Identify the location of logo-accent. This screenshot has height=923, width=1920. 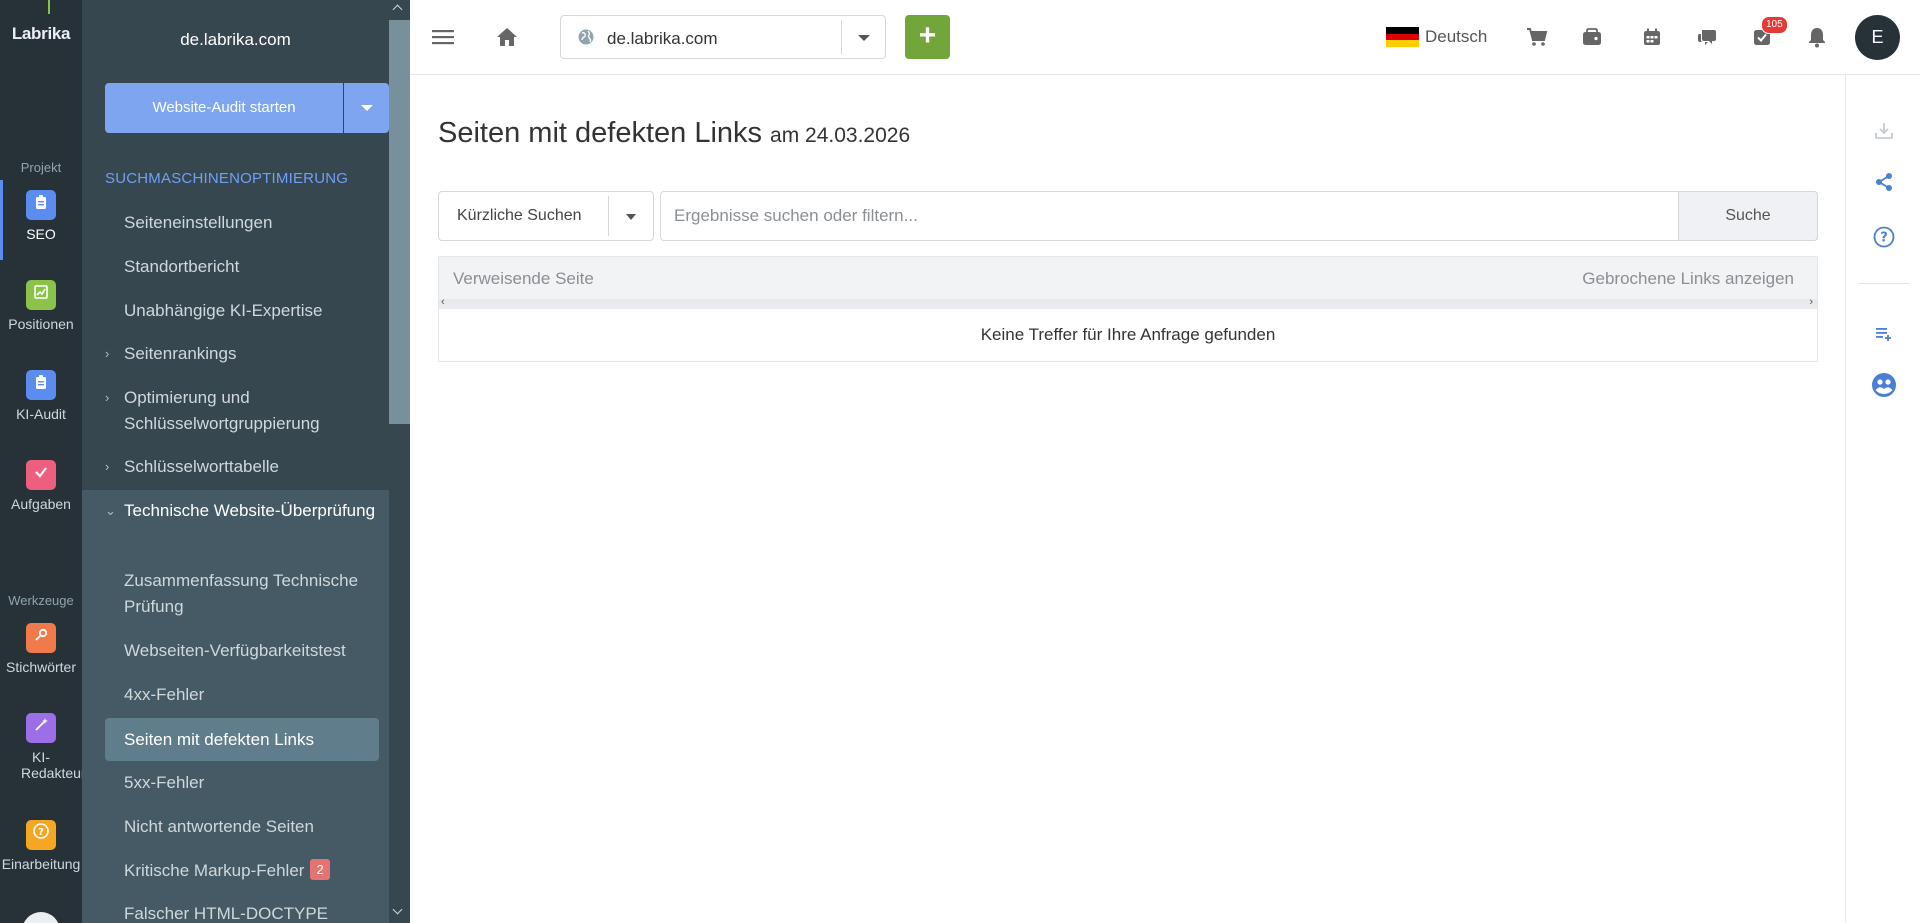
(49, 7).